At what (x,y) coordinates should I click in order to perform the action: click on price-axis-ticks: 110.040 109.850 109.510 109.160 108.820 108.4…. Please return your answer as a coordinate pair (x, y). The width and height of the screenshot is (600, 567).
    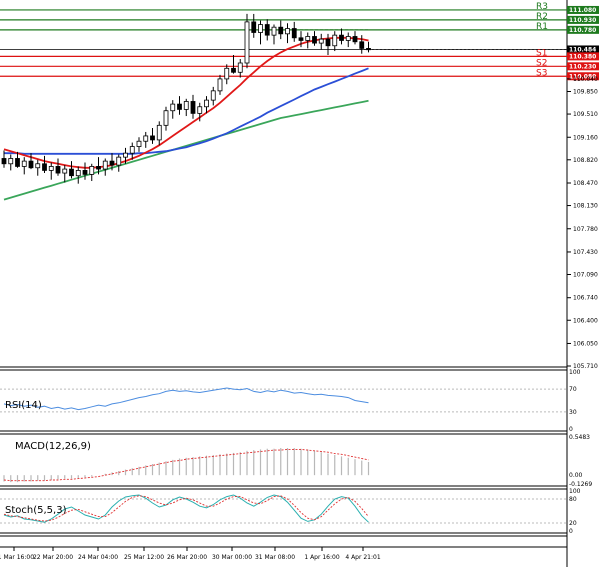
    Looking at the image, I should click on (582, 223).